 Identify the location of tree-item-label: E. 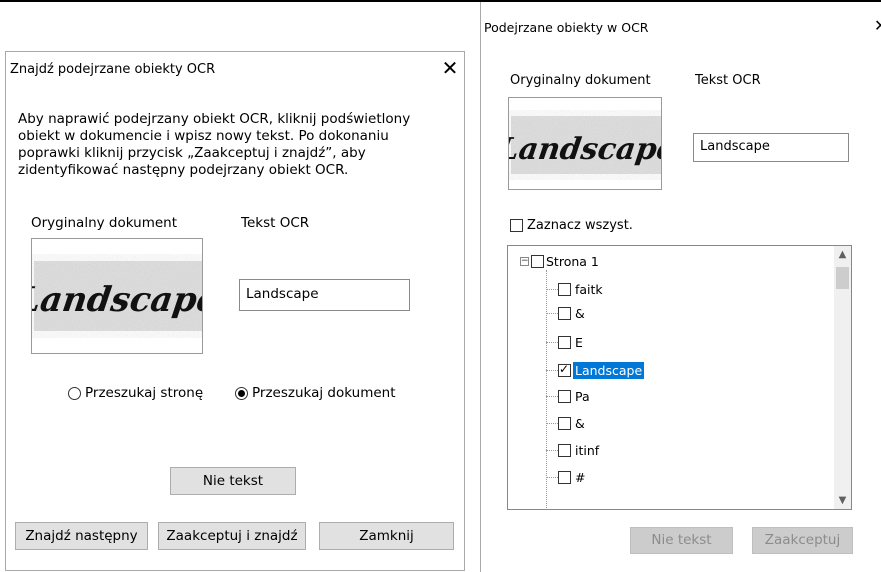
(579, 342).